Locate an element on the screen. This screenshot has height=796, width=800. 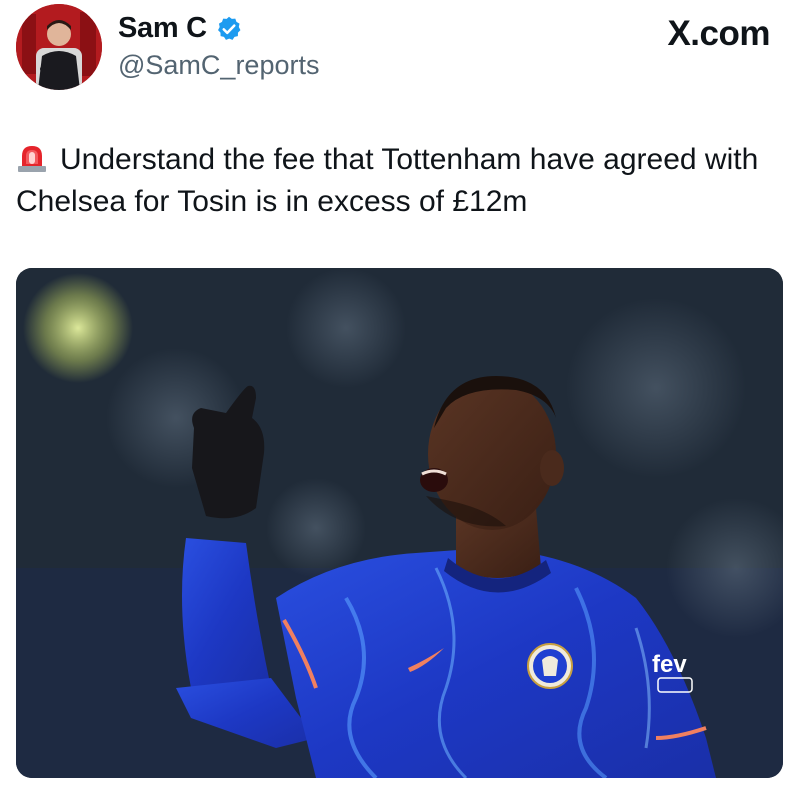
author-avatar is located at coordinates (59, 47).